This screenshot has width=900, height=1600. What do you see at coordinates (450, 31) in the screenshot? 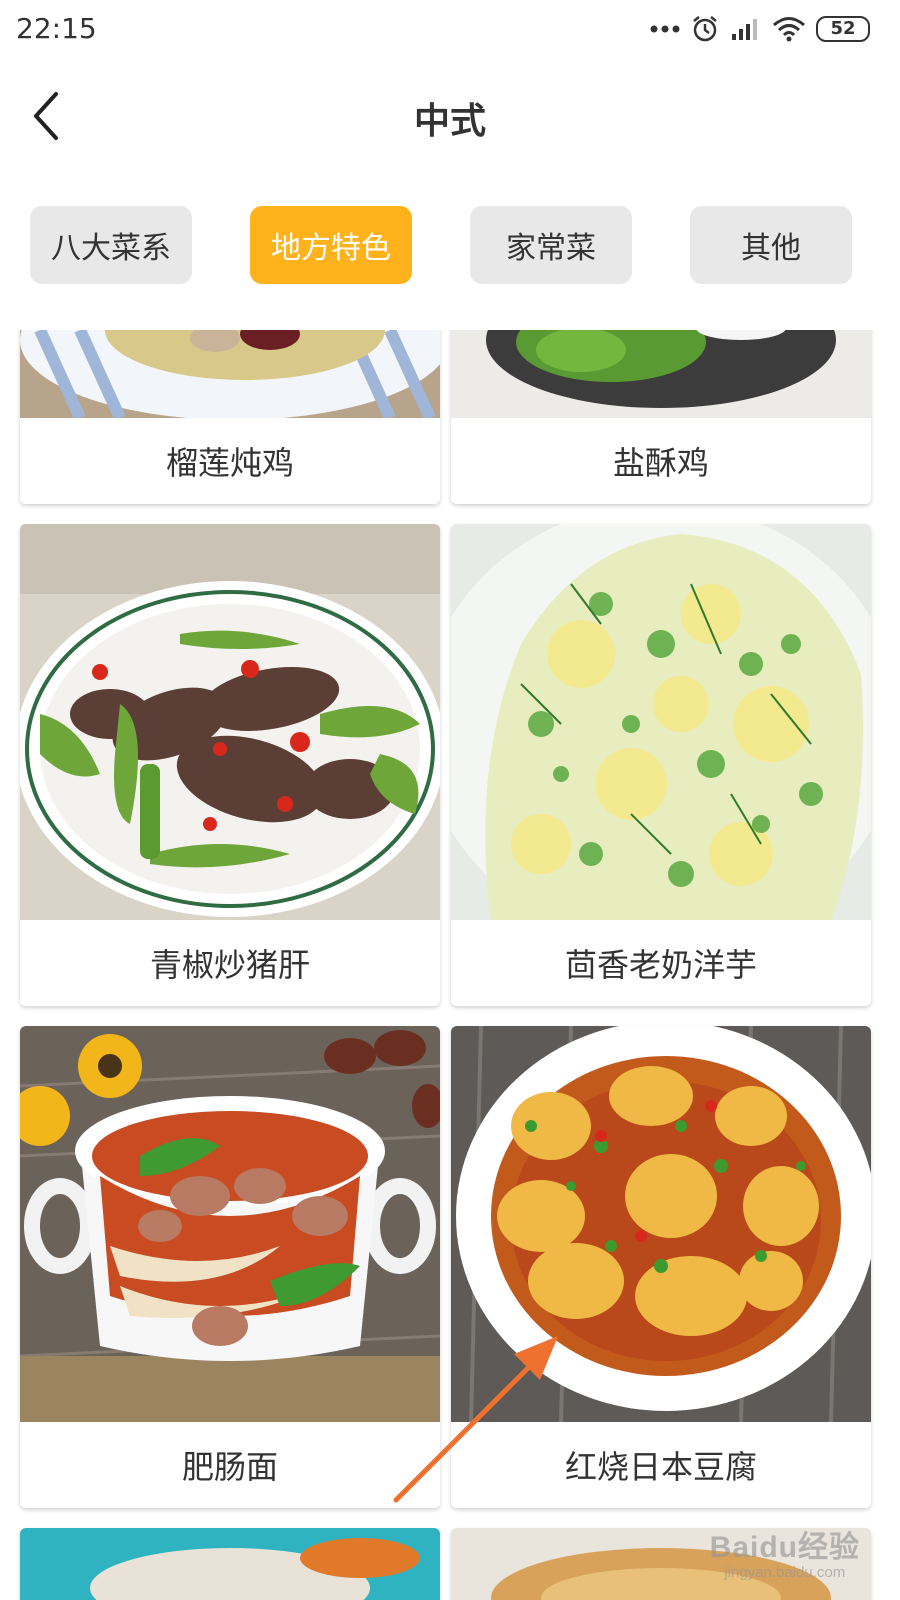
I see `status-bar: 22:15 52` at bounding box center [450, 31].